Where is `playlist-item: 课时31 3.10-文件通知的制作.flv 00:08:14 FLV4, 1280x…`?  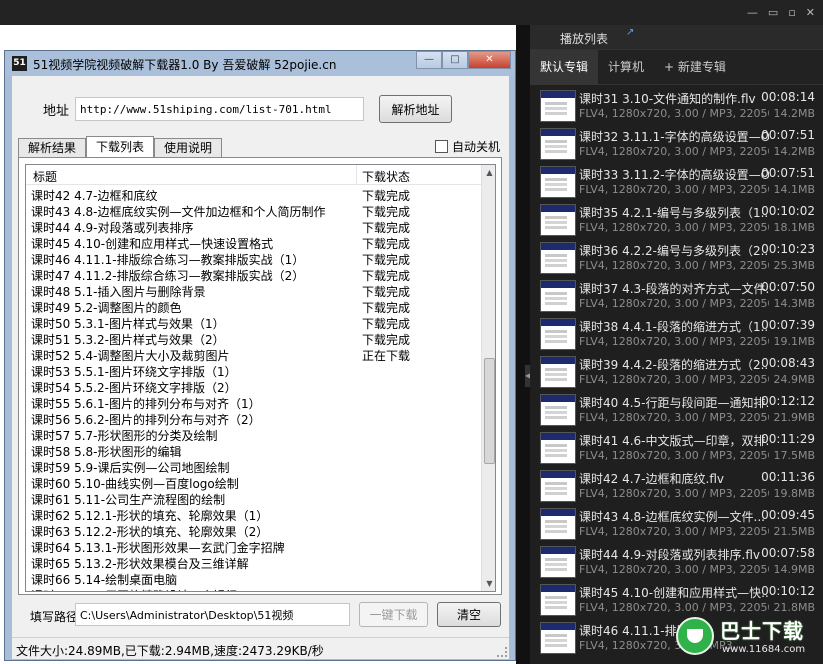 playlist-item: 课时31 3.10-文件通知的制作.flv 00:08:14 FLV4, 1280x… is located at coordinates (676, 106).